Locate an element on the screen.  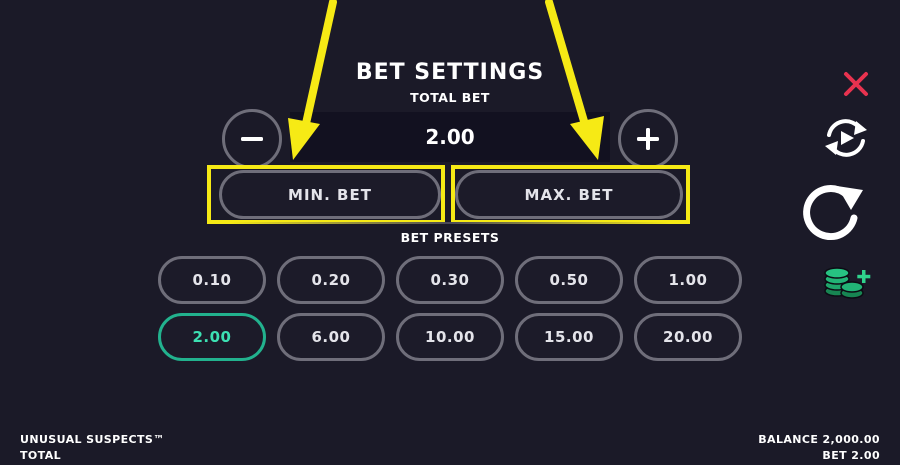
buy-coins-button is located at coordinates (848, 282).